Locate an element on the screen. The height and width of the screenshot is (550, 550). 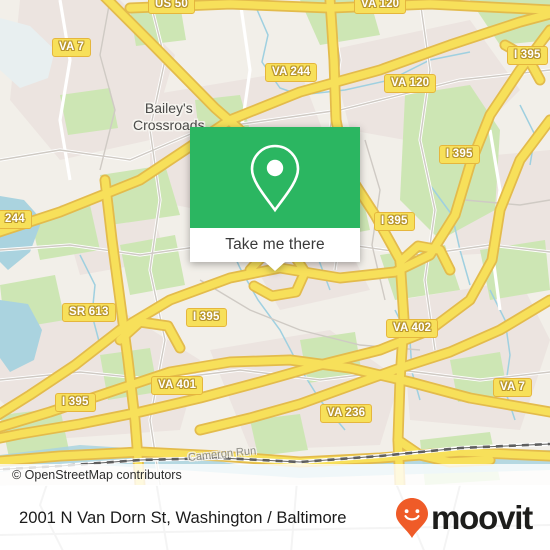
road-shield-label: SR 613 is located at coordinates (89, 312).